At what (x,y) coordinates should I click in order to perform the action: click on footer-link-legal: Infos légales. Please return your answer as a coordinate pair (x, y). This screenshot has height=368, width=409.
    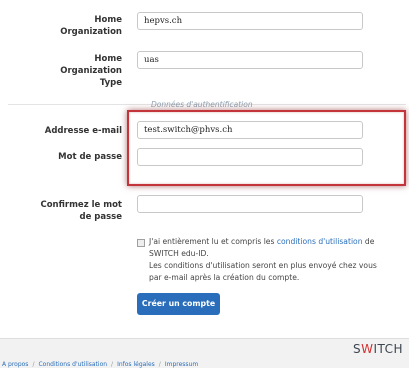
    Looking at the image, I should click on (136, 364).